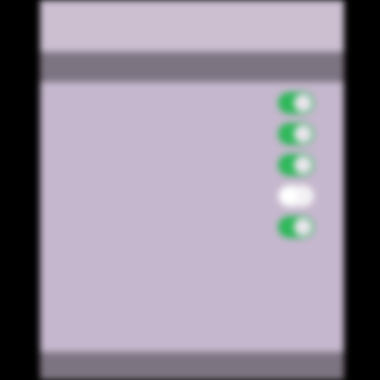  What do you see at coordinates (192, 366) in the screenshot?
I see `bottom-bar` at bounding box center [192, 366].